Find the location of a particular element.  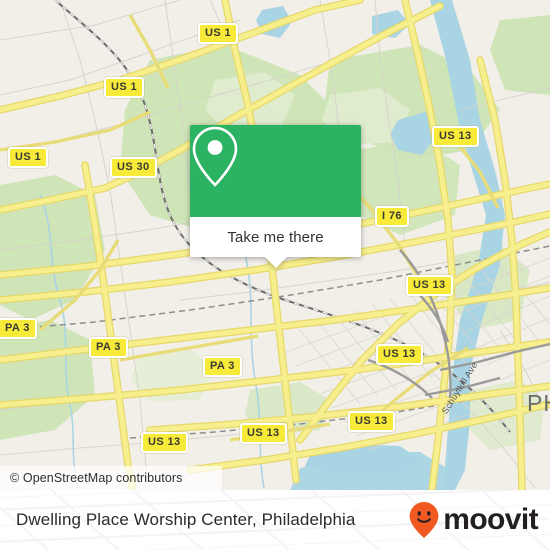

popup-header is located at coordinates (275, 171).